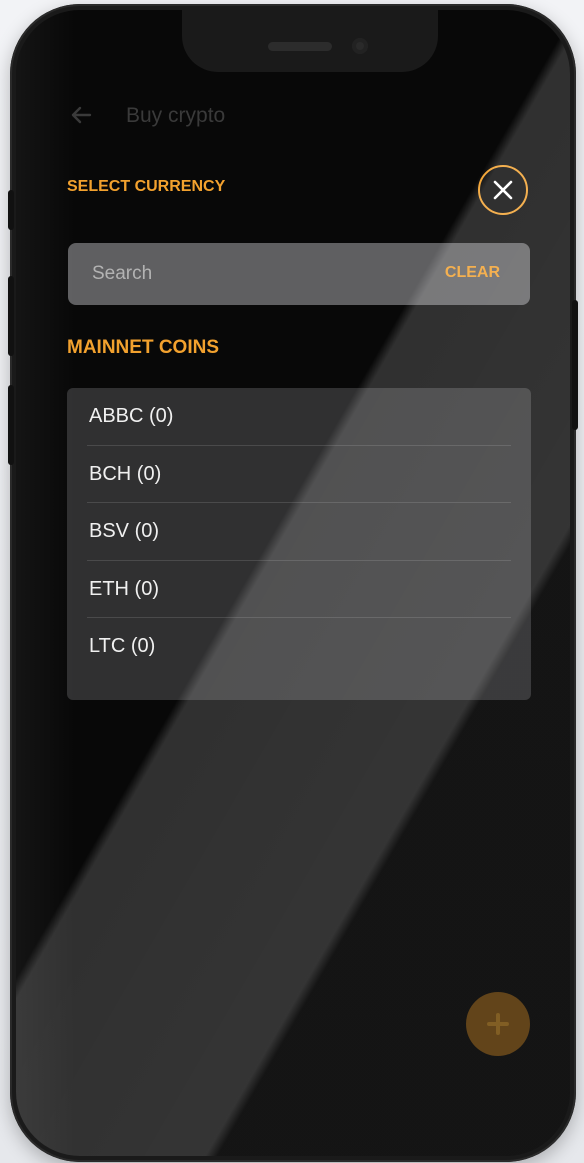  Describe the element at coordinates (310, 41) in the screenshot. I see `notch` at that location.